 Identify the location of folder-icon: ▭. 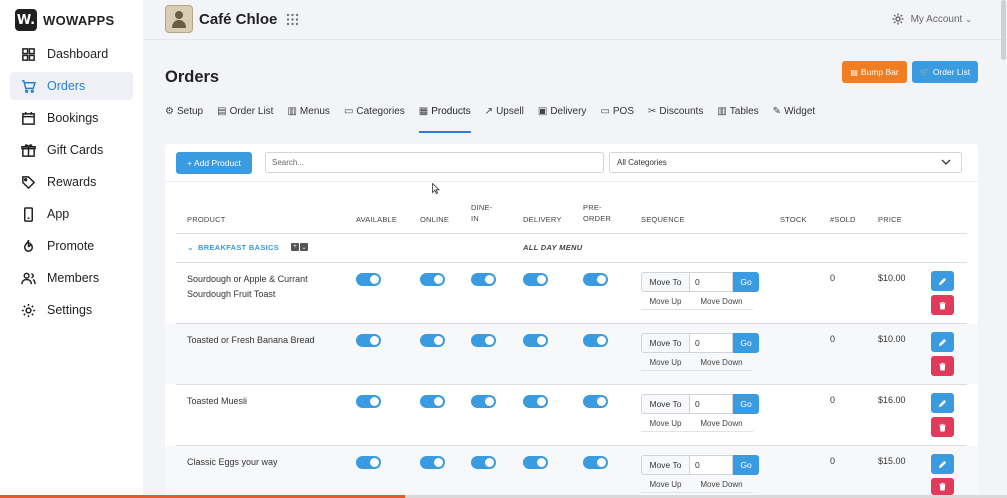
(348, 111).